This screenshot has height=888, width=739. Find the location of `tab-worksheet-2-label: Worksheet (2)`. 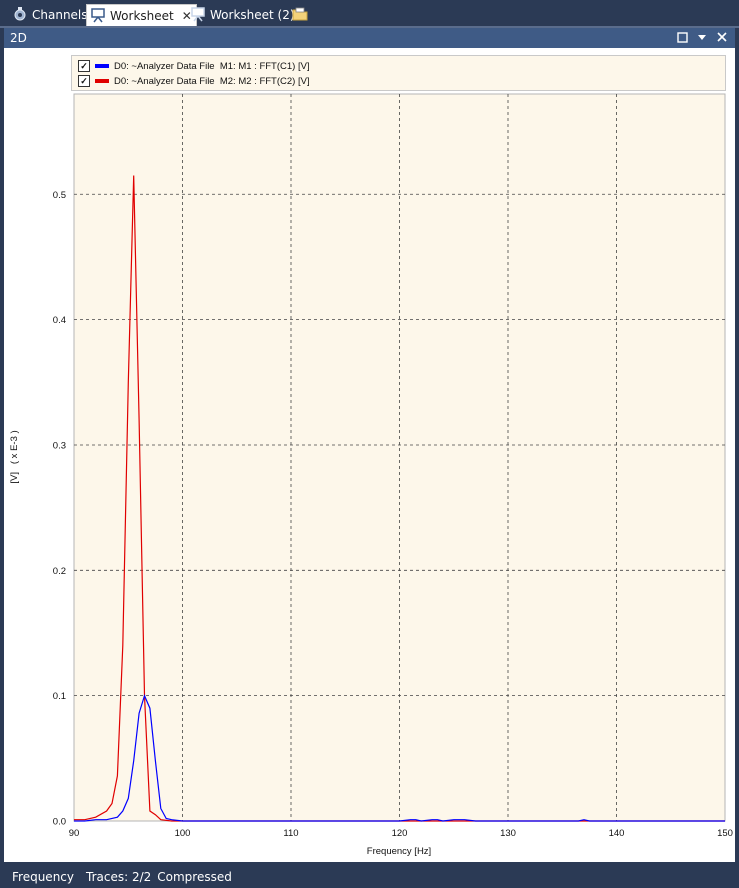

tab-worksheet-2-label: Worksheet (2) is located at coordinates (252, 15).